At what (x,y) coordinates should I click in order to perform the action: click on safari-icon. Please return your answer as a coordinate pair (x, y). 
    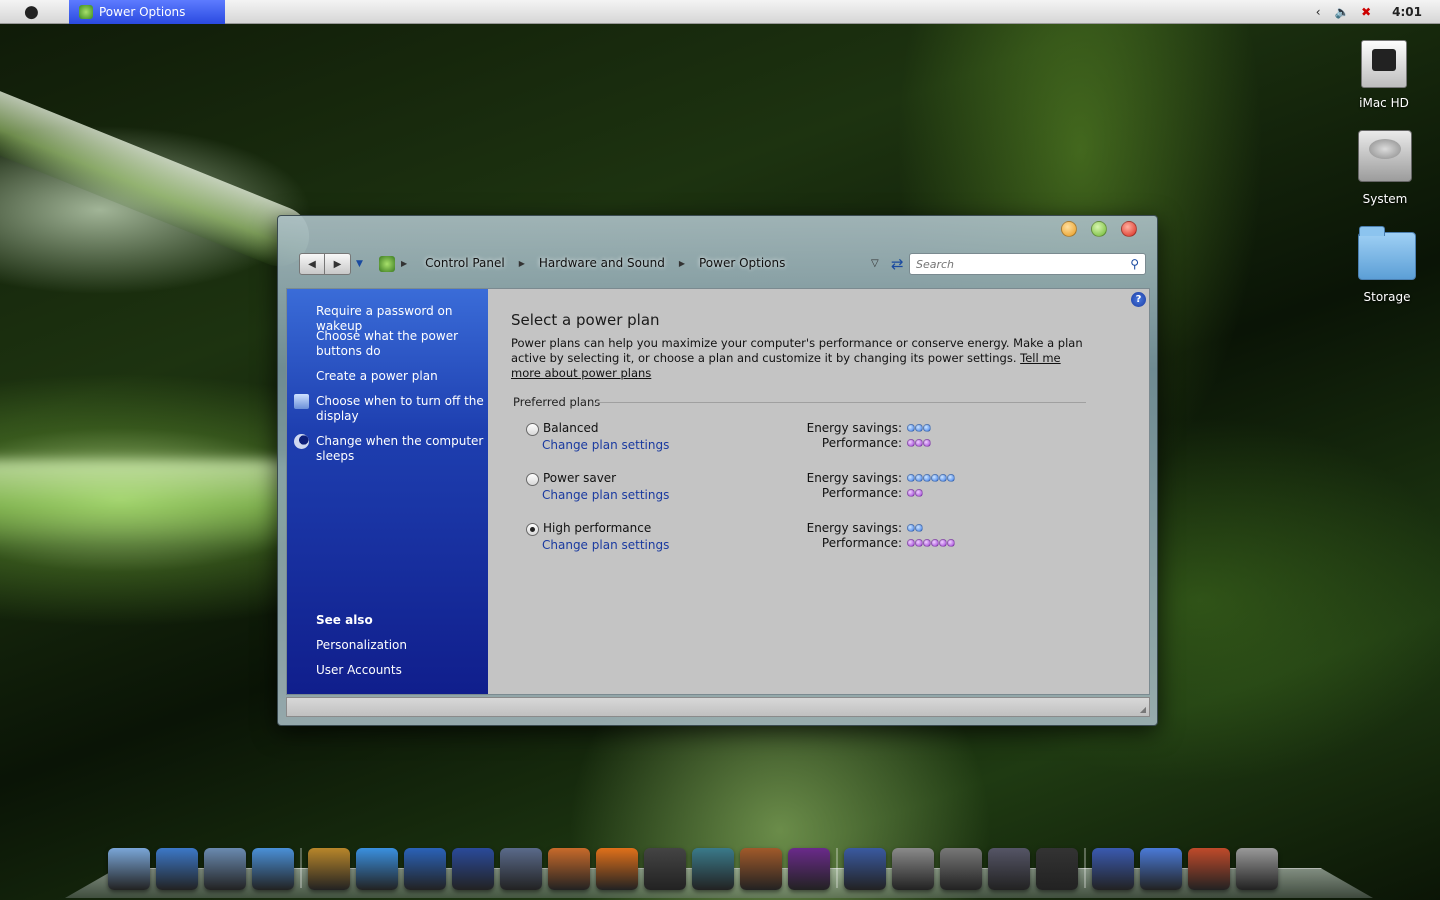
    Looking at the image, I should click on (273, 869).